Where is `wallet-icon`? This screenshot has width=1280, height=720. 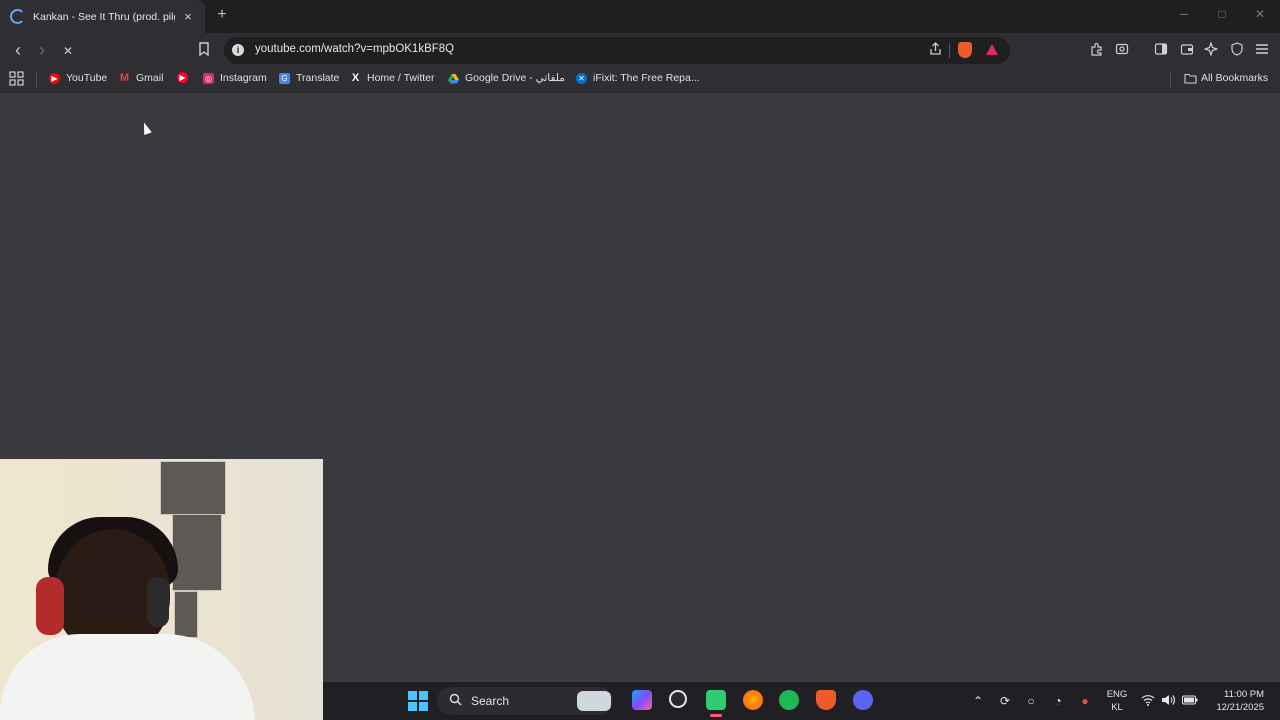
wallet-icon is located at coordinates (1187, 51).